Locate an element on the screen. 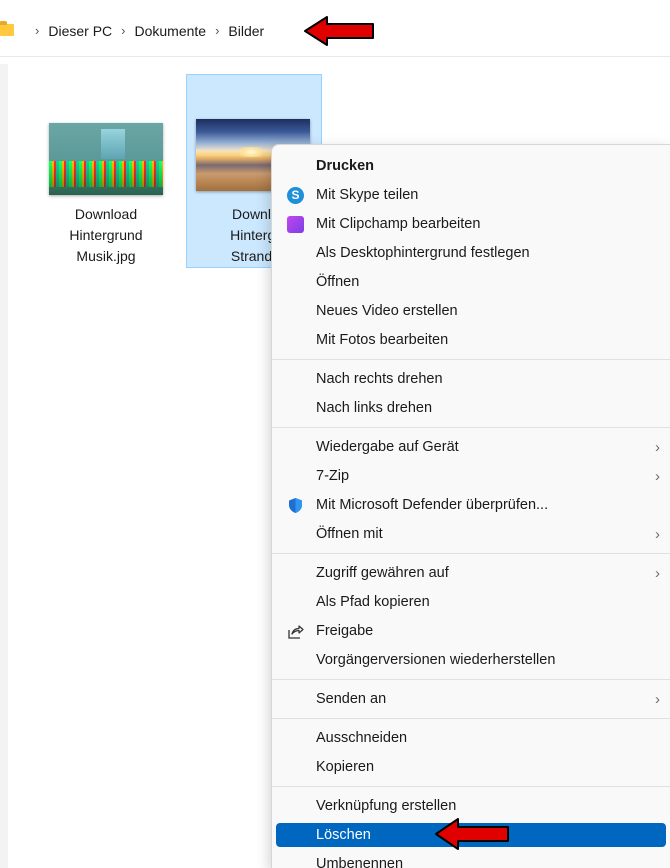 This screenshot has width=670, height=868. breadcrumb: › Dieser PC › Dokumente › Bilder is located at coordinates (145, 31).